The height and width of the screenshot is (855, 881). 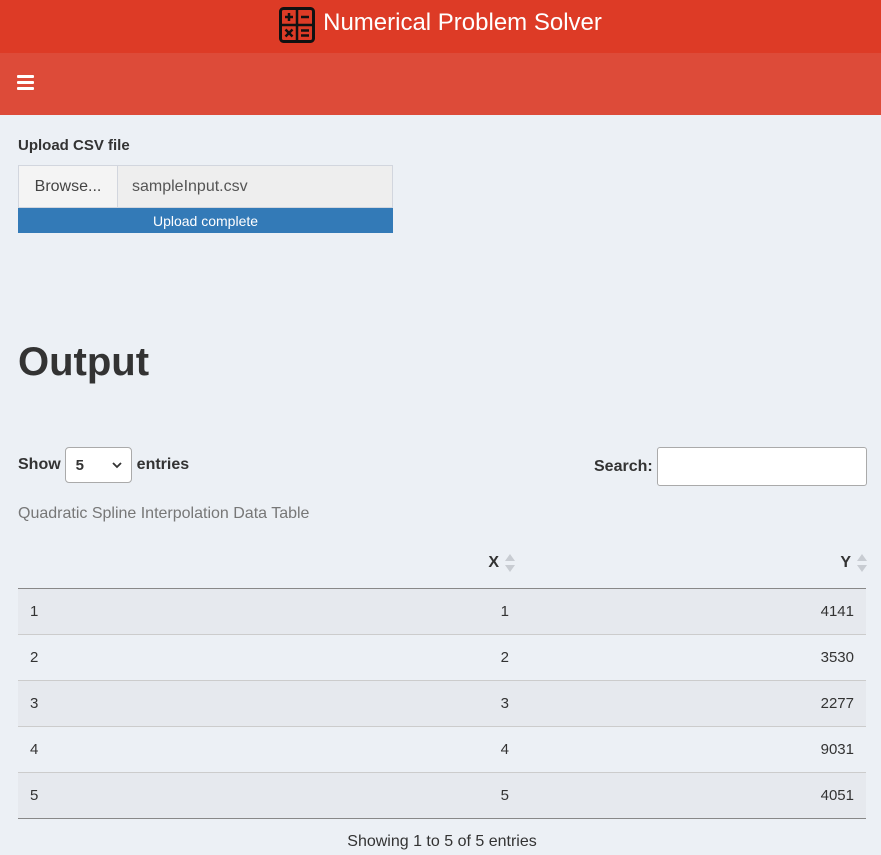 I want to click on x-cell: 1, so click(x=504, y=611).